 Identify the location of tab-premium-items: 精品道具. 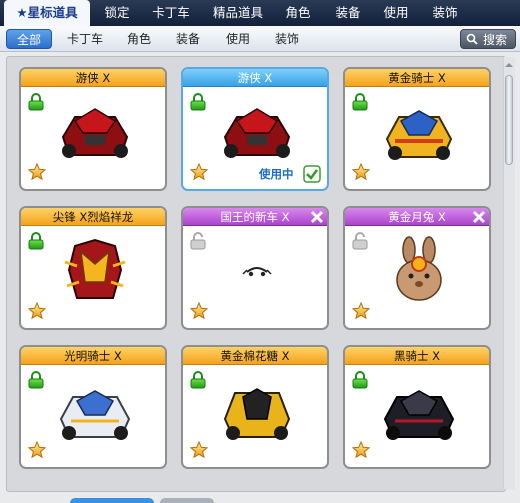
(238, 13).